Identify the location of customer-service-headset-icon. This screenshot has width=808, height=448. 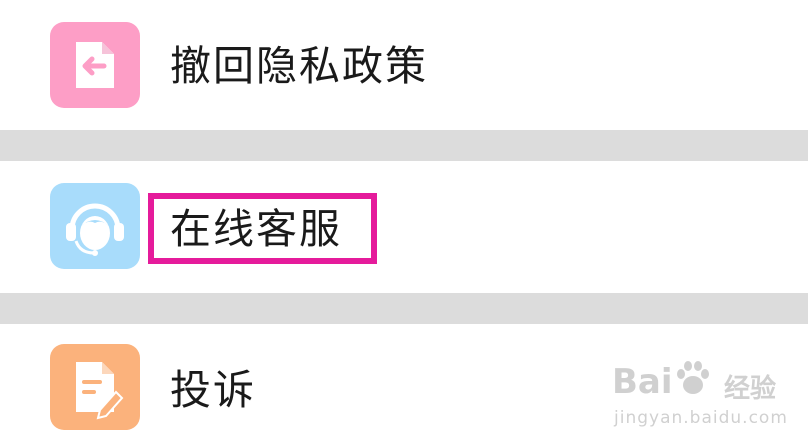
(95, 226).